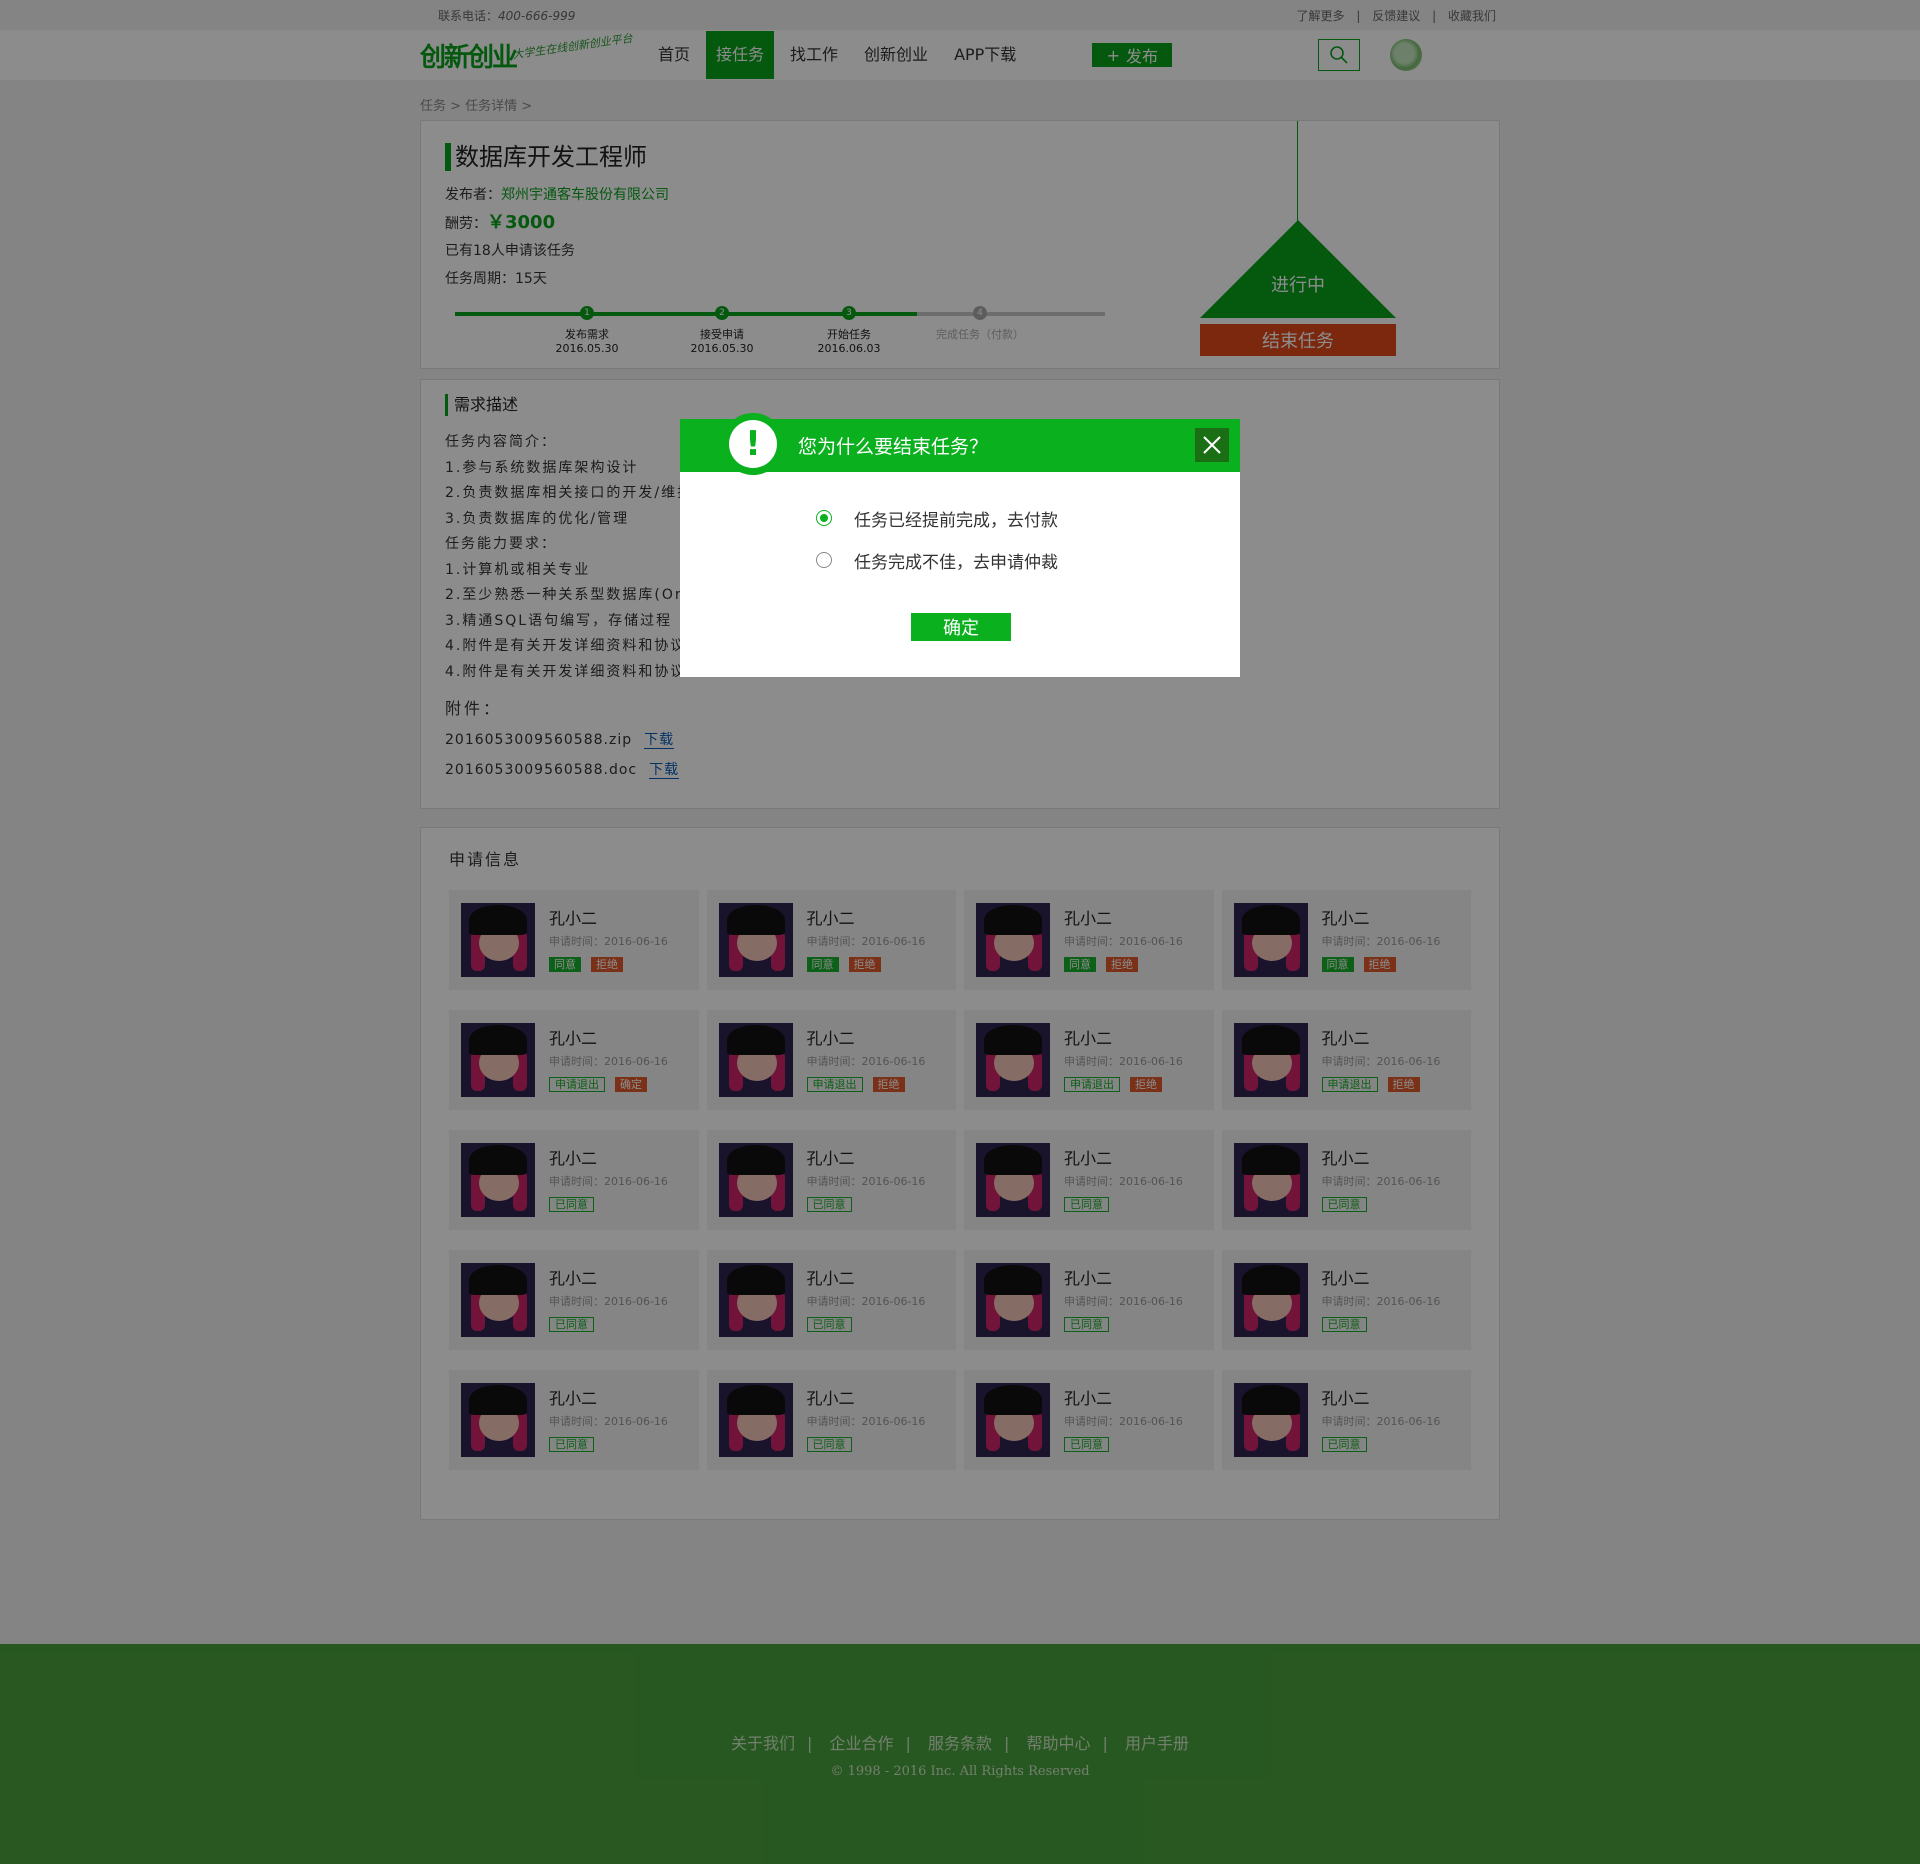 The image size is (1920, 1864). I want to click on close-icon, so click(1212, 445).